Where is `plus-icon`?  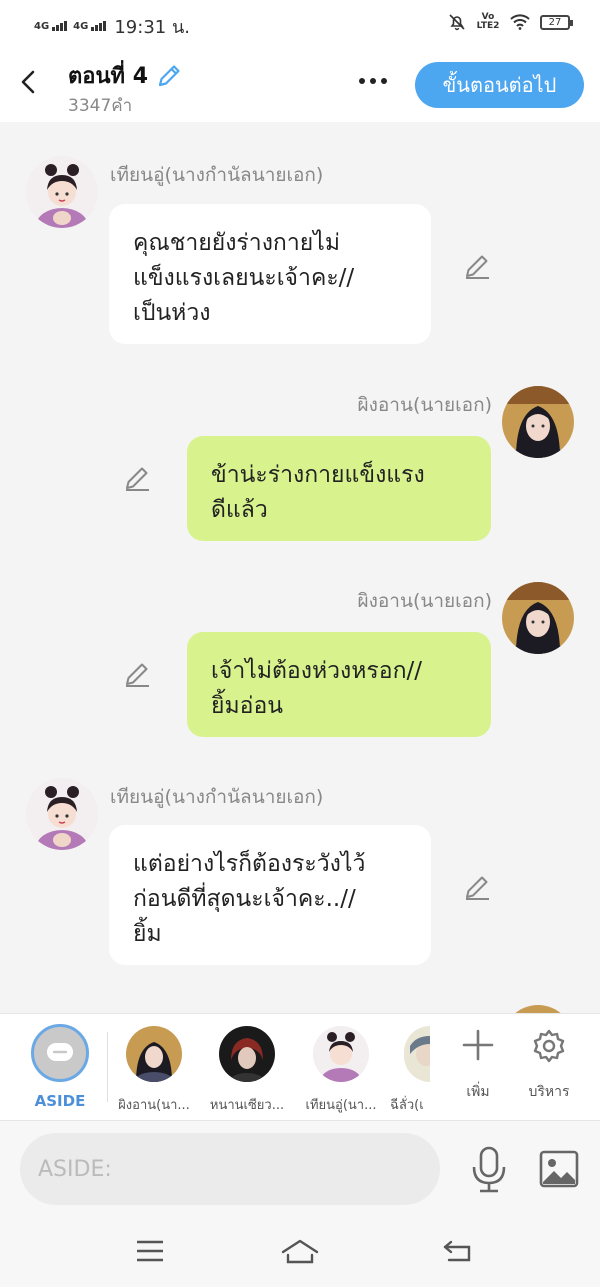 plus-icon is located at coordinates (478, 1045).